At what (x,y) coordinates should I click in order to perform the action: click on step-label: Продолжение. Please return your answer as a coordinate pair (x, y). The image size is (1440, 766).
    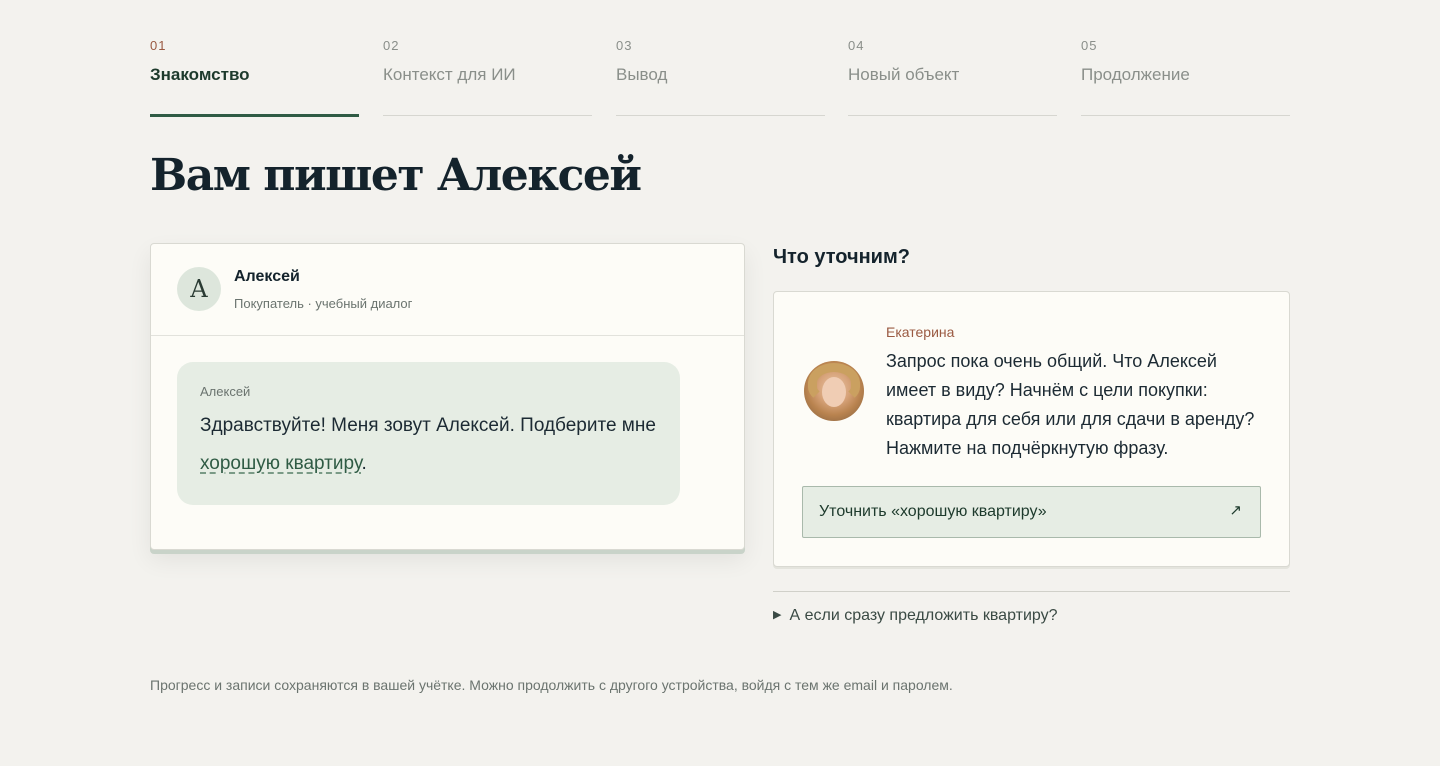
    Looking at the image, I should click on (1135, 74).